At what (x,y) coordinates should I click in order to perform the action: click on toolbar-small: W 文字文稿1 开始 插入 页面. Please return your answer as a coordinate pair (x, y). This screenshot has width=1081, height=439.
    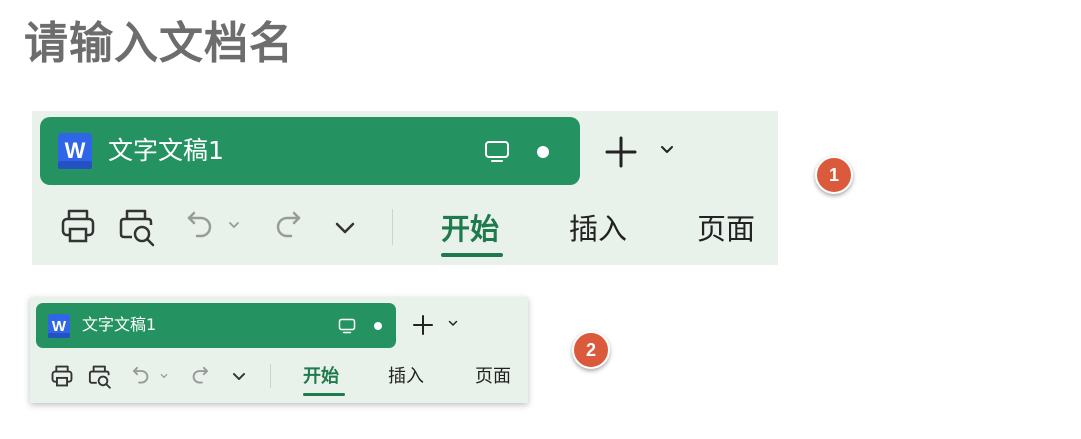
    Looking at the image, I should click on (279, 350).